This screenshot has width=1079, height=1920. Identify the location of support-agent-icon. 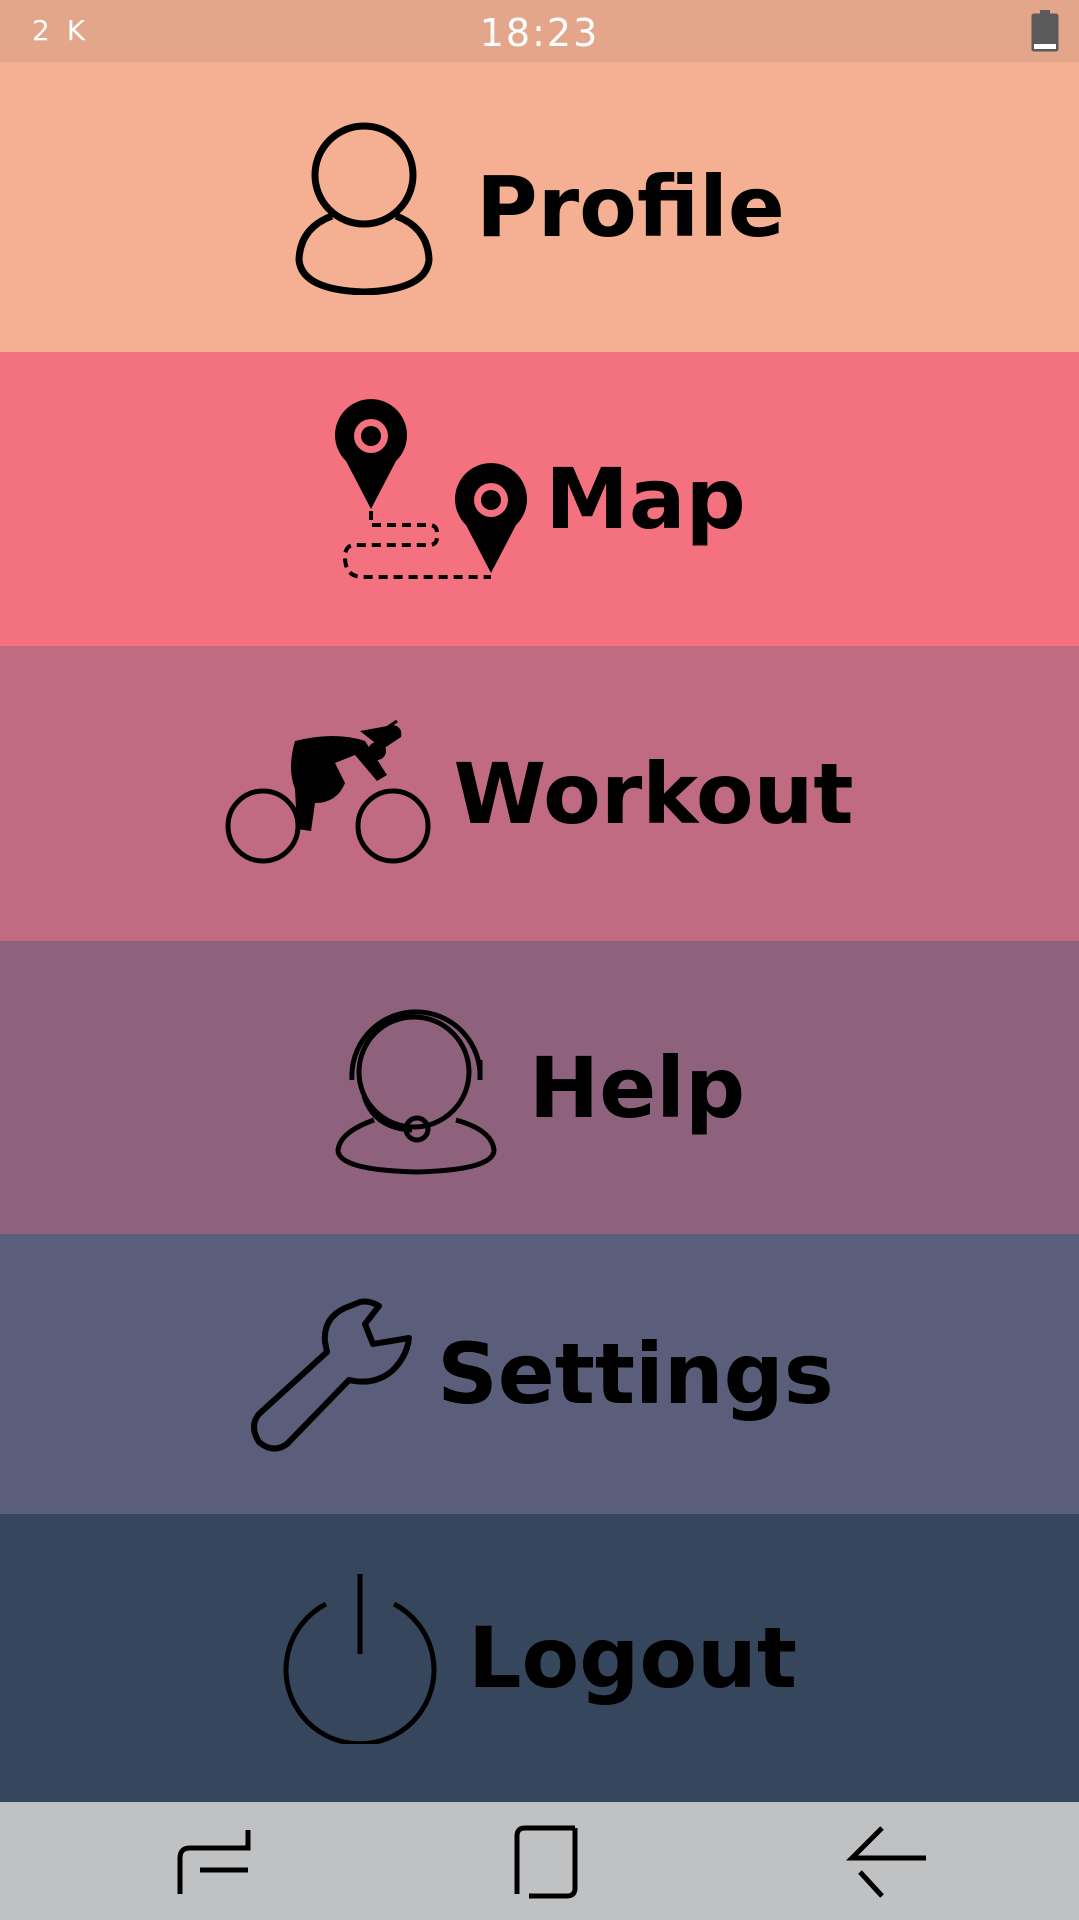
(416, 1092).